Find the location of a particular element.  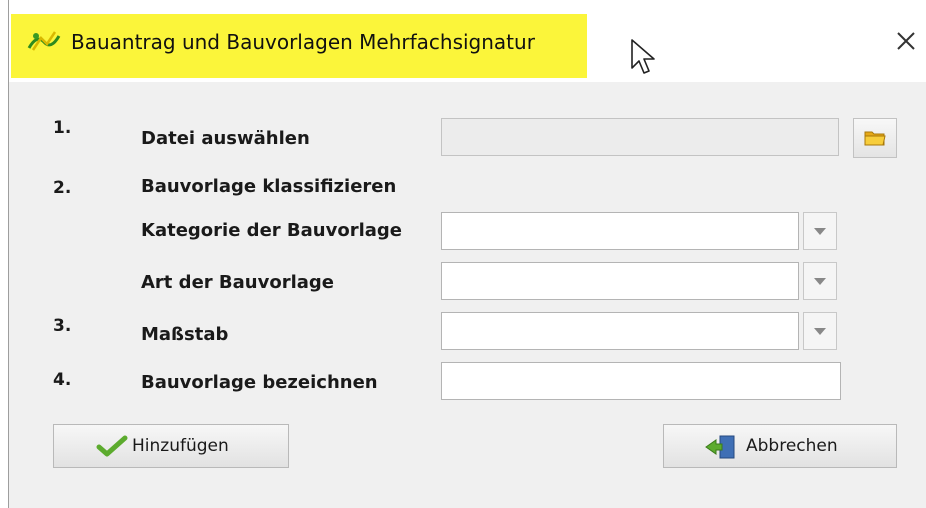

mouse-pointer-icon is located at coordinates (643, 56).